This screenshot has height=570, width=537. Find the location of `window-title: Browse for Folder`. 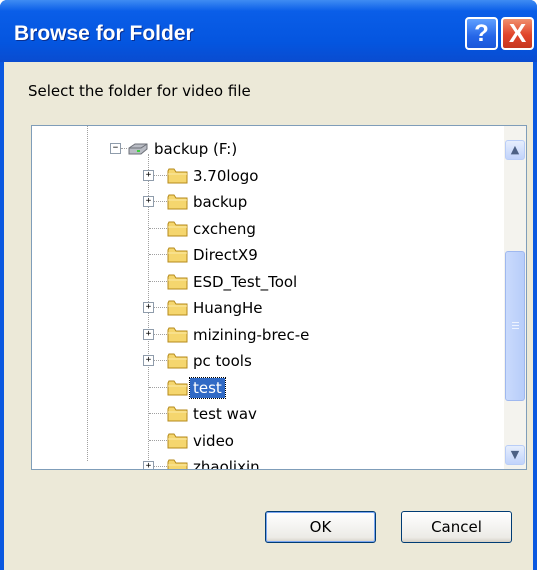

window-title: Browse for Folder is located at coordinates (104, 33).